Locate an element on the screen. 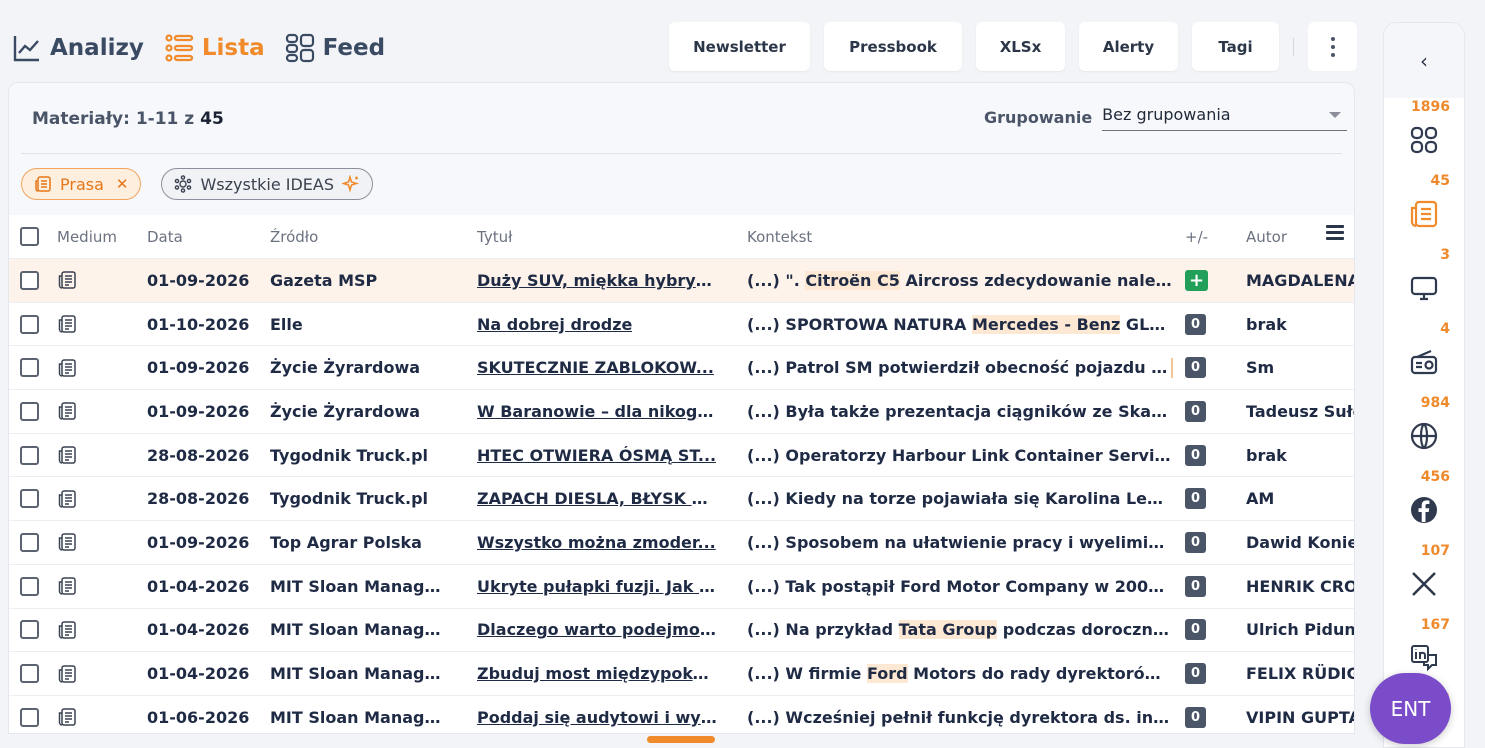  newsletter-button: Newsletter is located at coordinates (739, 46).